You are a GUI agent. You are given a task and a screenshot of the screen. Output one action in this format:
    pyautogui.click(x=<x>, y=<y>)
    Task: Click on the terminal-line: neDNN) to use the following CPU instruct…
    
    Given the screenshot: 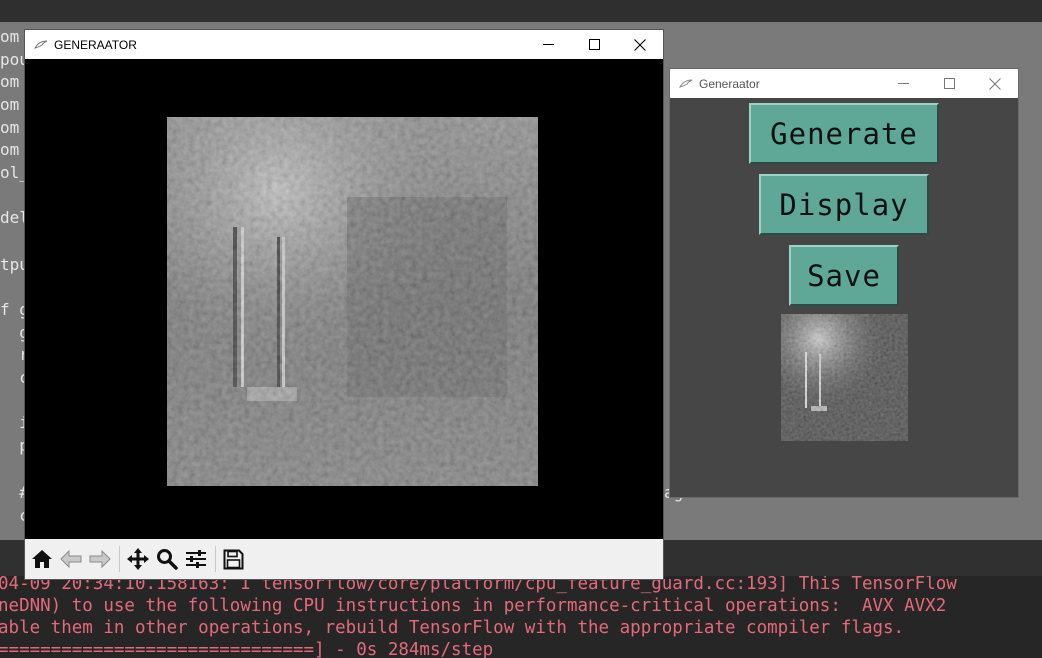 What is the action you would take?
    pyautogui.click(x=473, y=606)
    